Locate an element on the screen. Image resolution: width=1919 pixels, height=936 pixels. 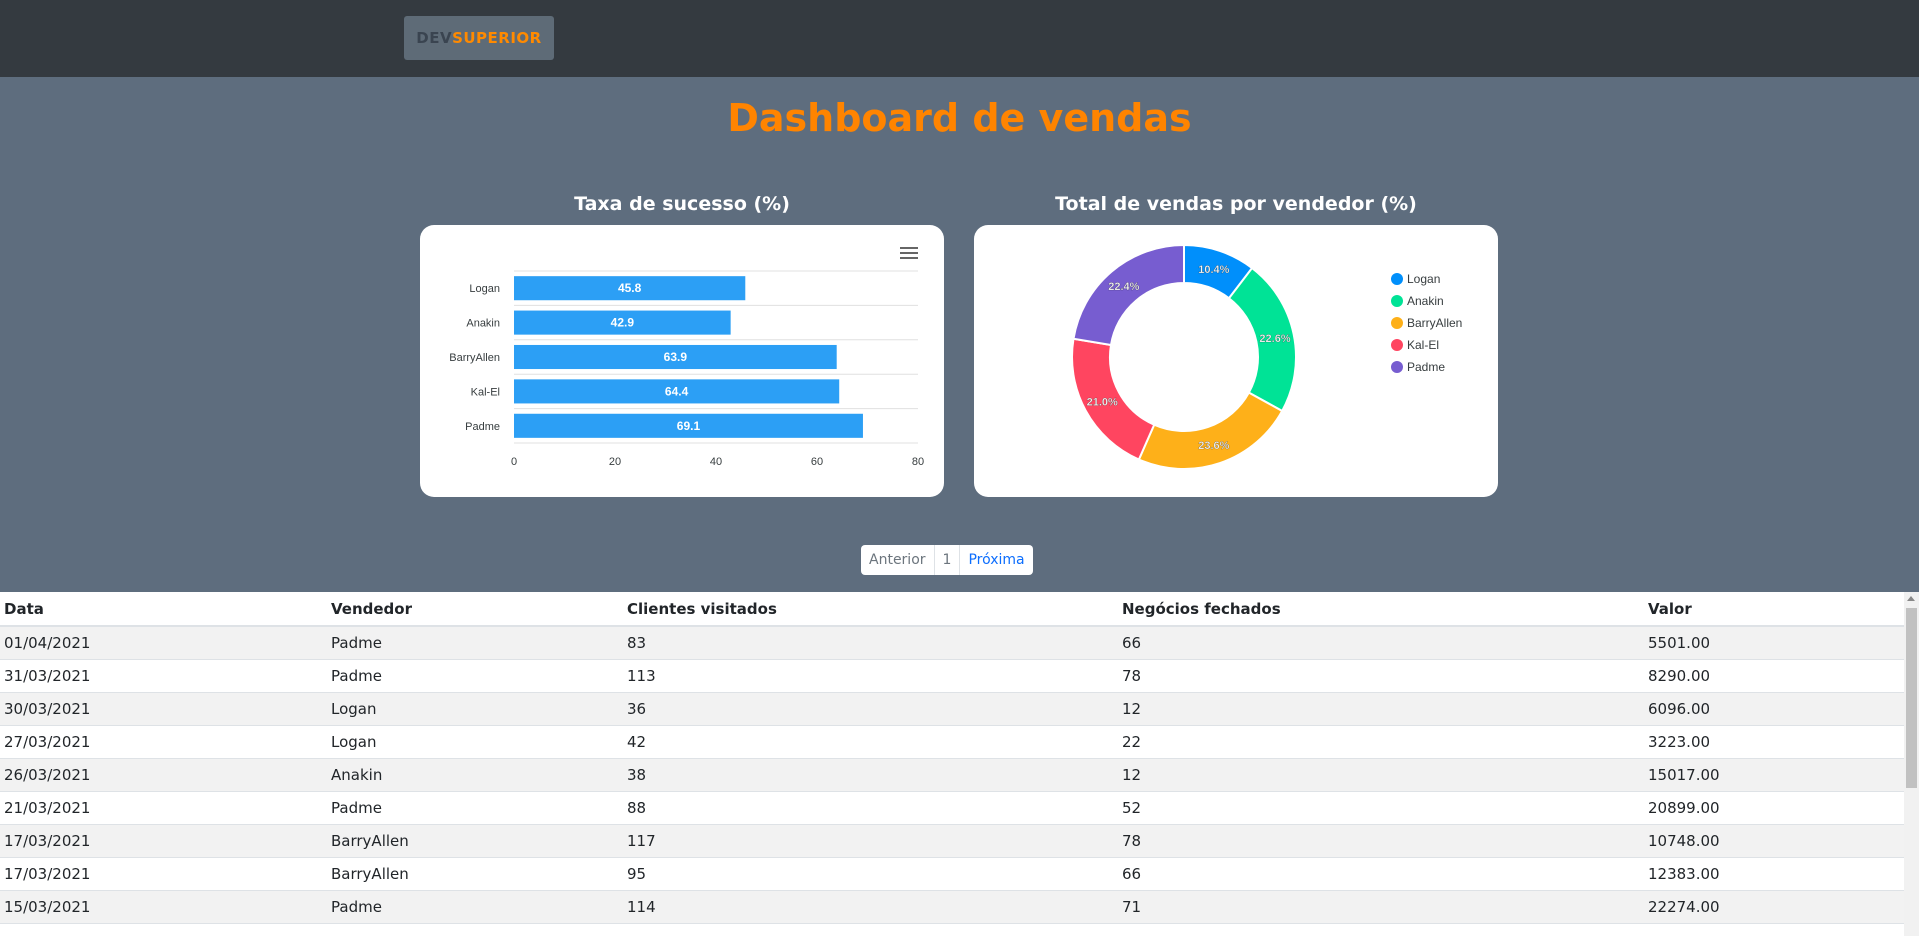
bar-category-label: Anakin is located at coordinates (483, 324).